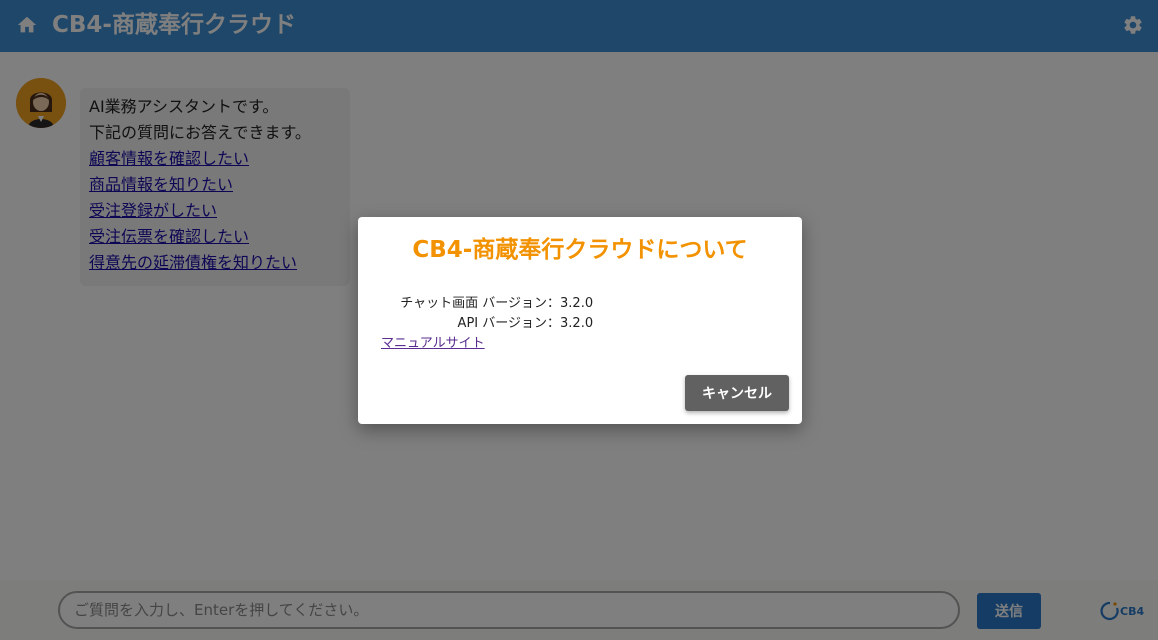 This screenshot has width=1158, height=640. I want to click on version-row-api: API バージョン ： 3.2.0, so click(487, 324).